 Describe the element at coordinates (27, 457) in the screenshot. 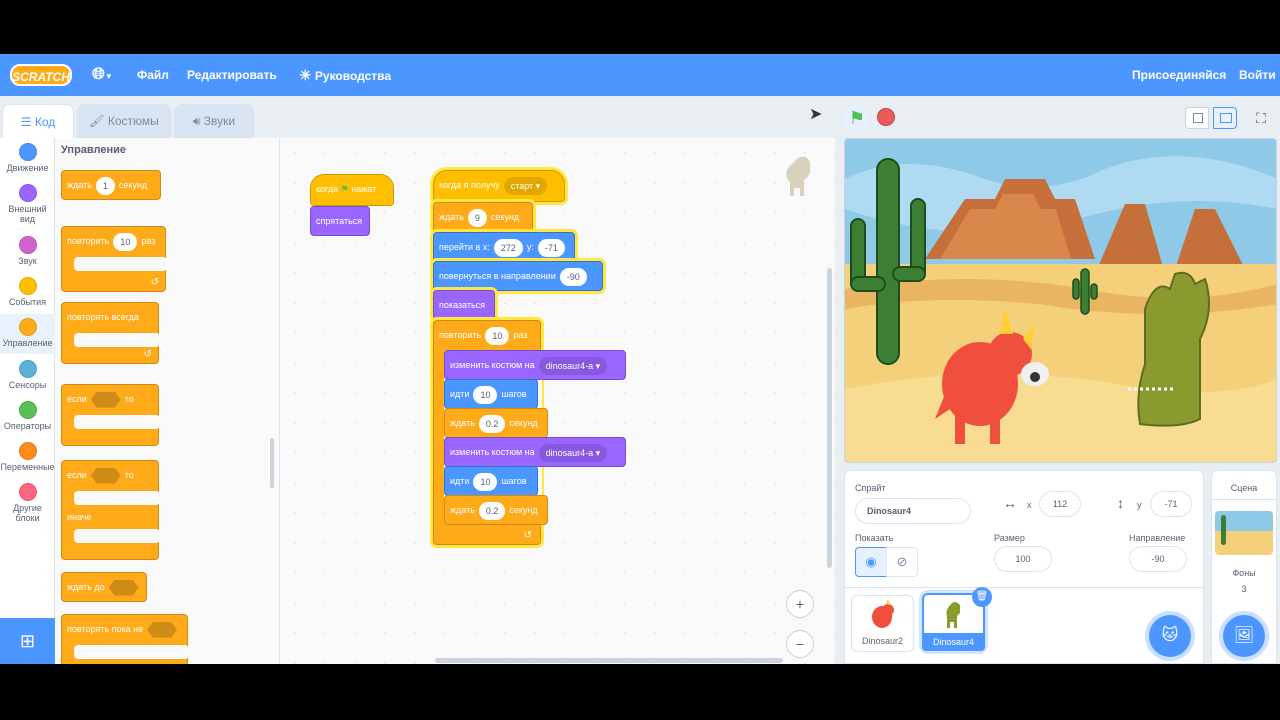

I see `category-variables: Переменные` at that location.